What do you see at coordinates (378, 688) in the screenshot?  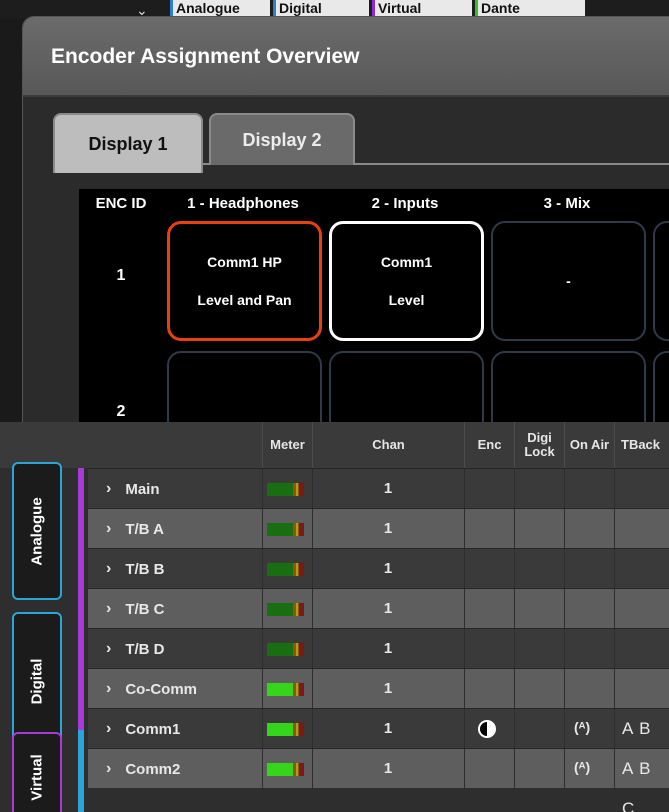 I see `list-item: › Co-Comm 1` at bounding box center [378, 688].